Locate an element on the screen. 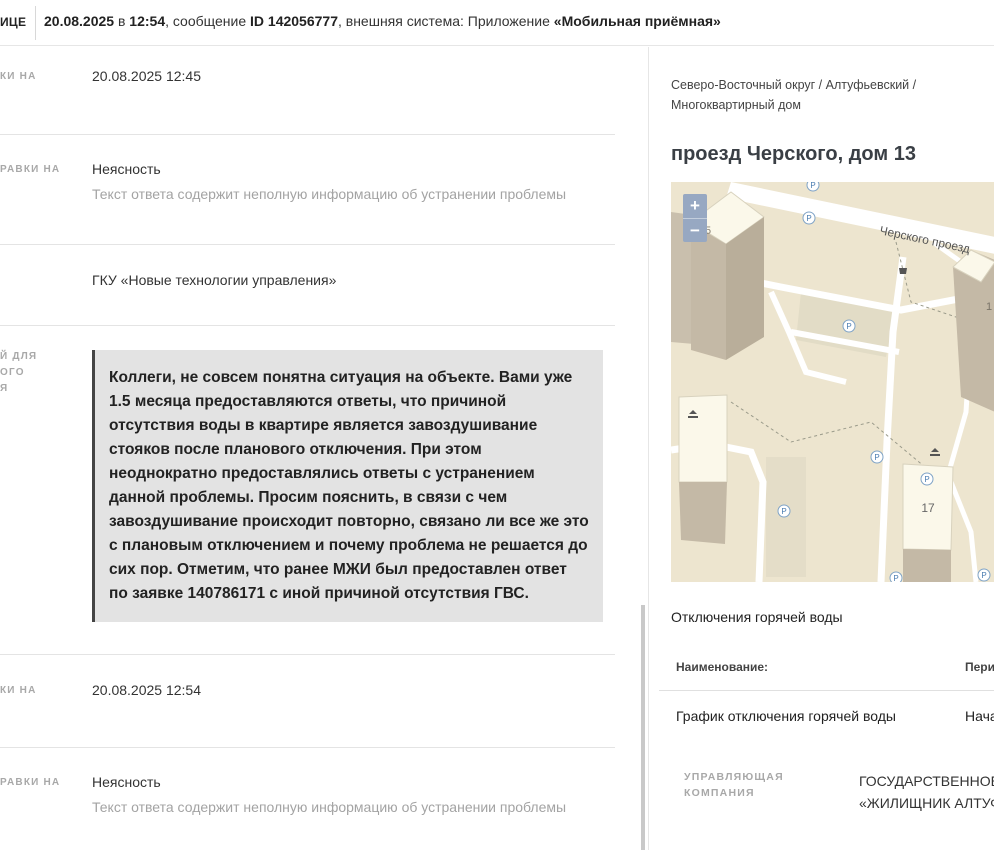  address-title: проезд Черского, дом 13 is located at coordinates (793, 154).